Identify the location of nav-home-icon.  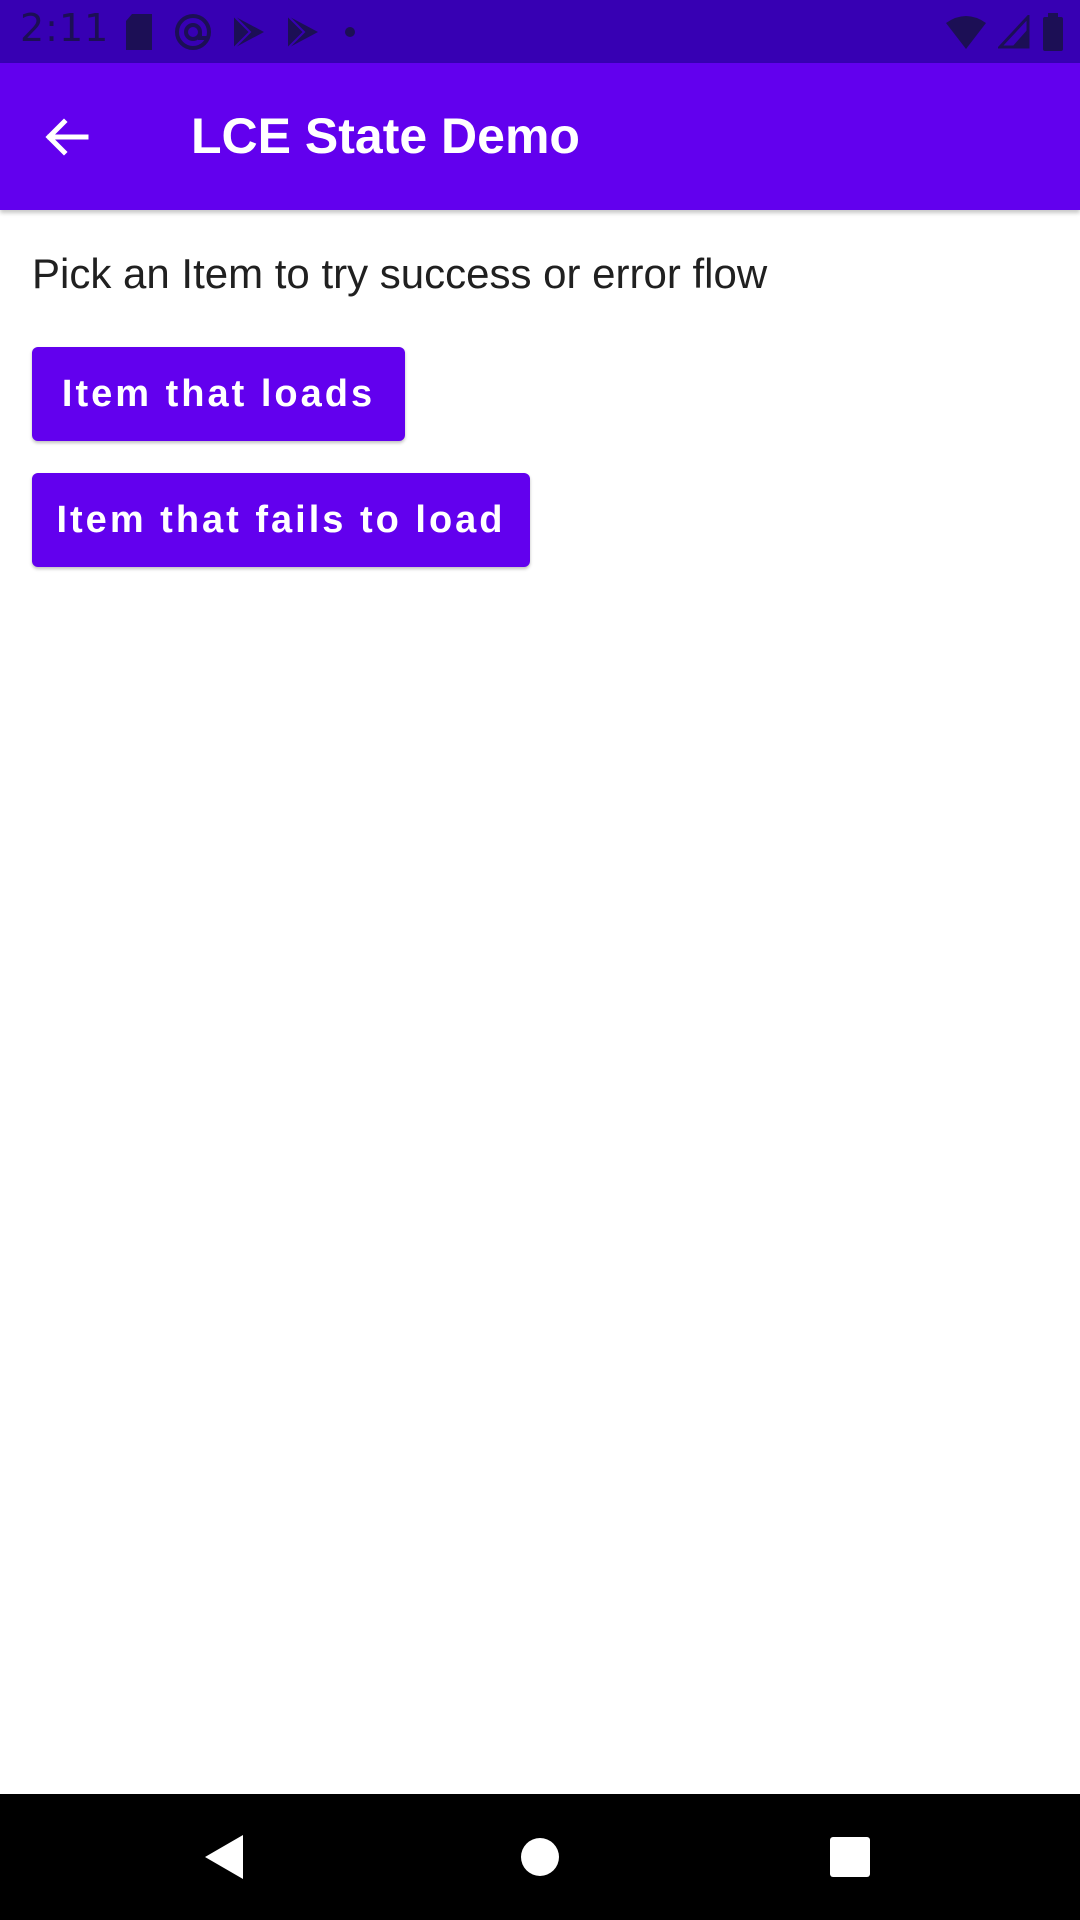
(540, 1857).